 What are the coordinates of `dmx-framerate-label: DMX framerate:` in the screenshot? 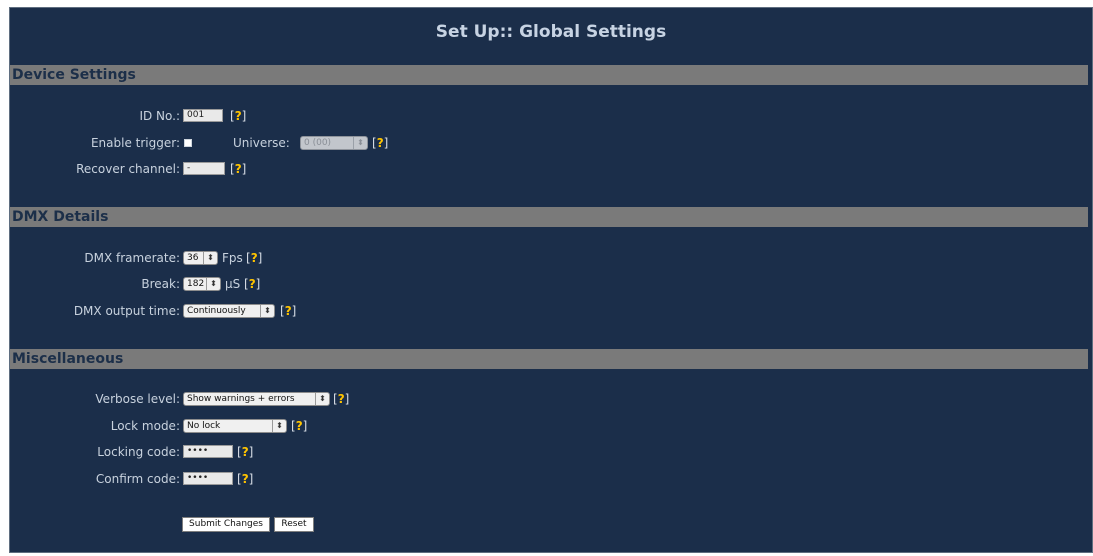 It's located at (132, 258).